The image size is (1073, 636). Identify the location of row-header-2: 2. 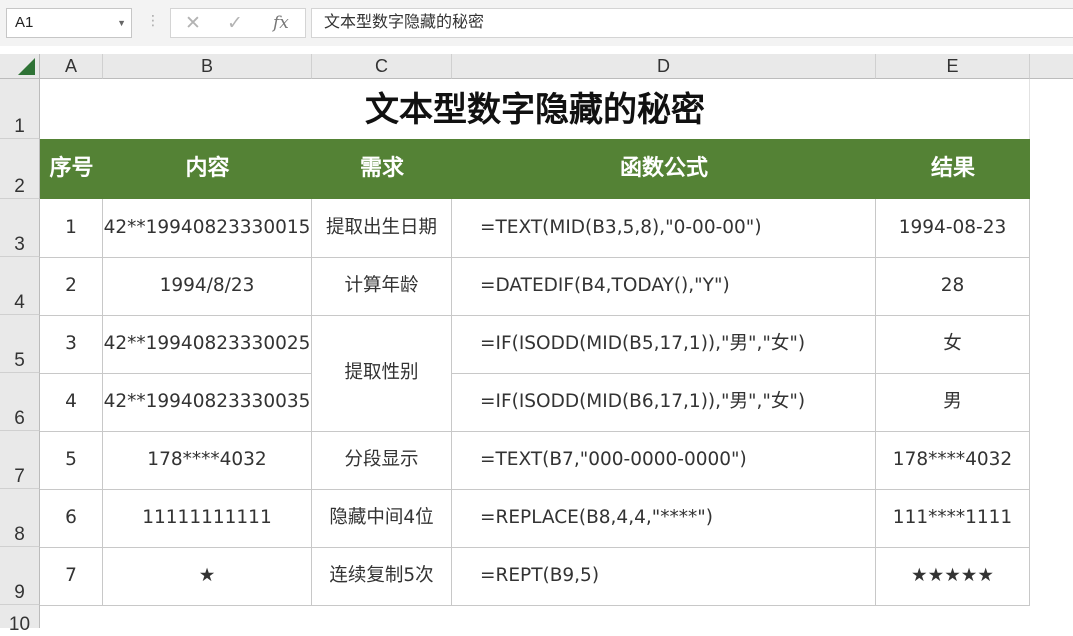
(20, 169).